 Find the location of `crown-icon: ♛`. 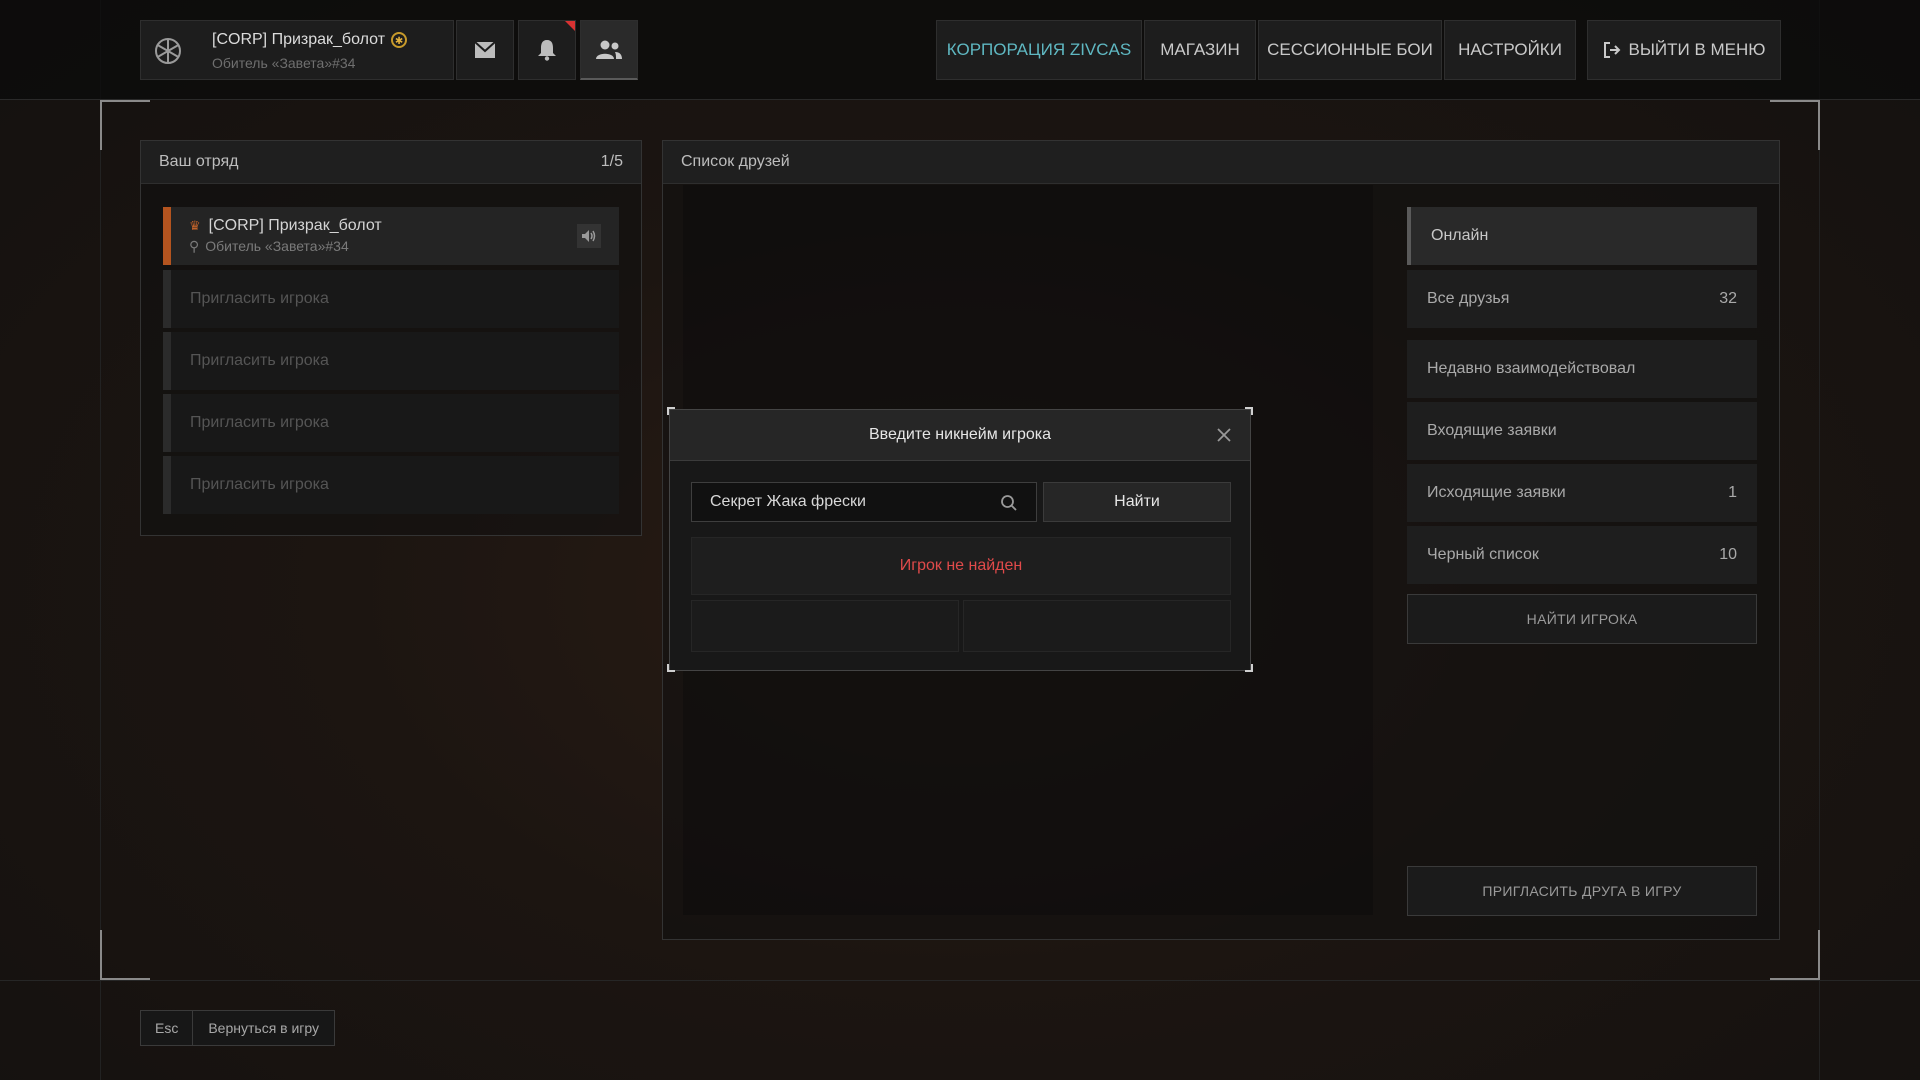

crown-icon: ♛ is located at coordinates (195, 225).